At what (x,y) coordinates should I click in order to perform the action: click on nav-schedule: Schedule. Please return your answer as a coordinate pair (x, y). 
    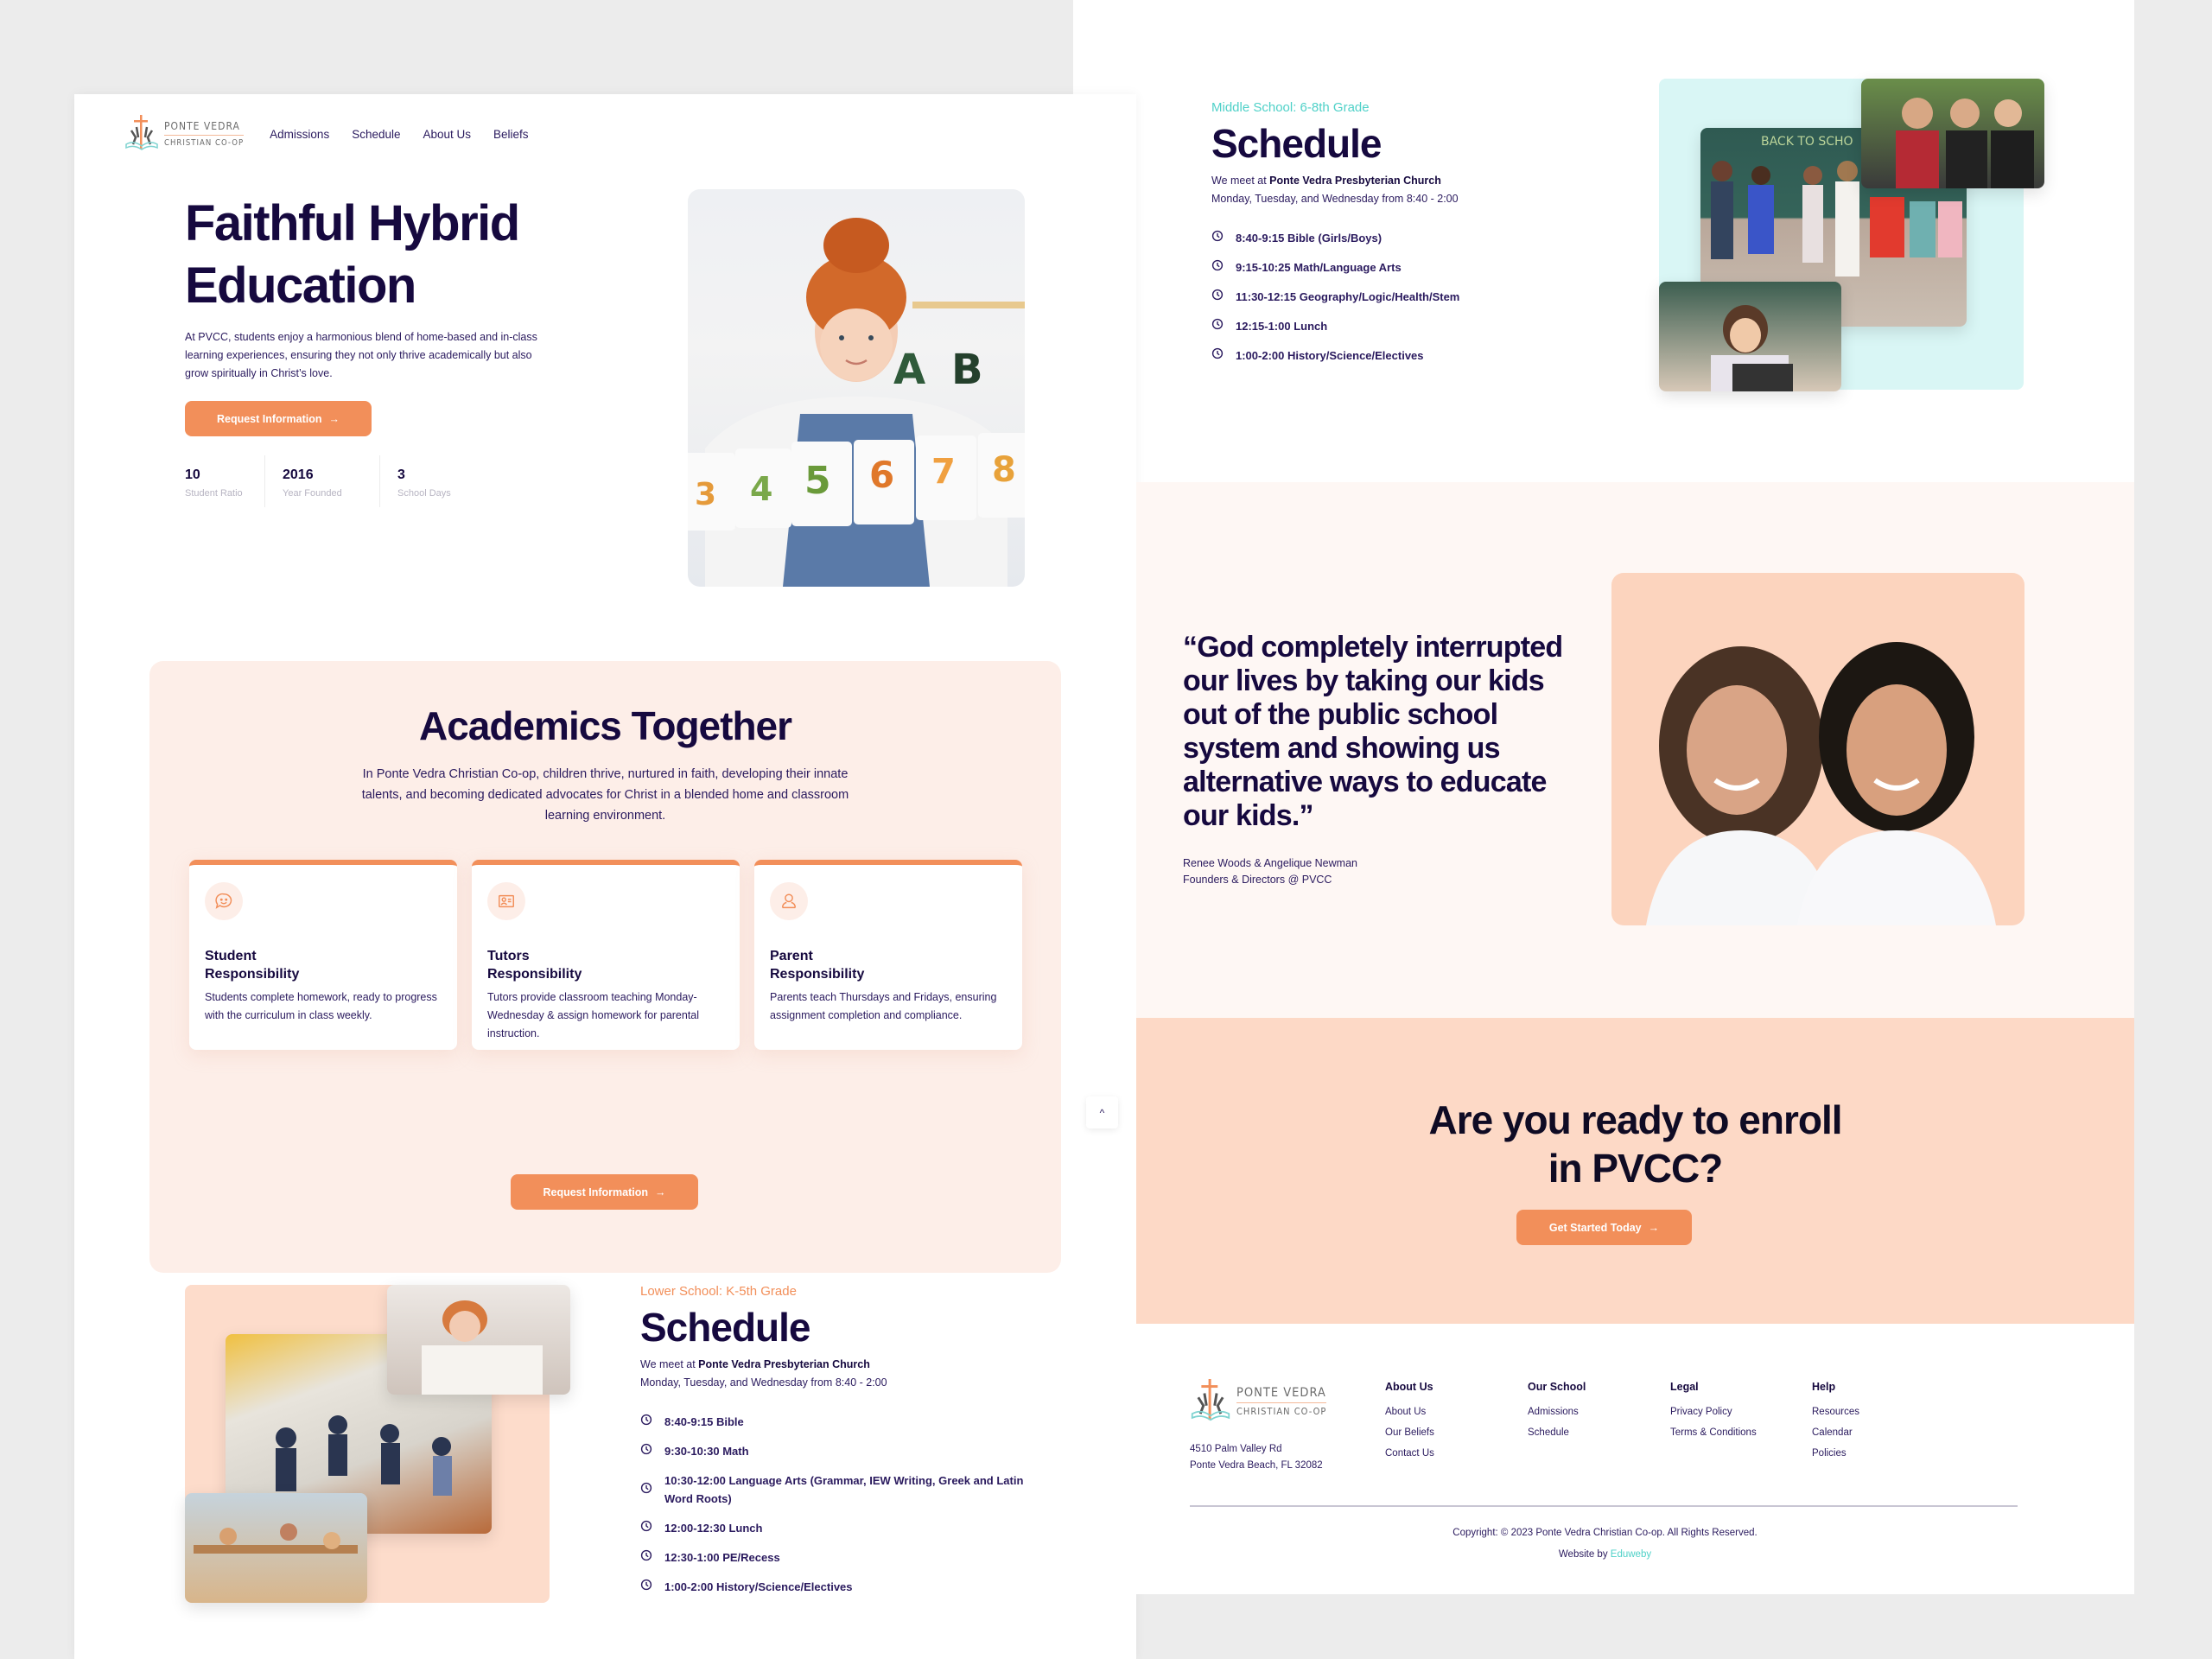
    Looking at the image, I should click on (376, 134).